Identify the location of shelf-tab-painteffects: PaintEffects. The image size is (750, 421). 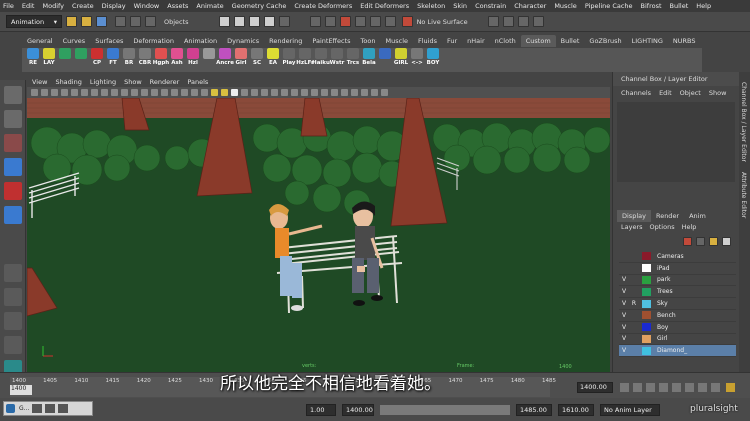
(331, 41).